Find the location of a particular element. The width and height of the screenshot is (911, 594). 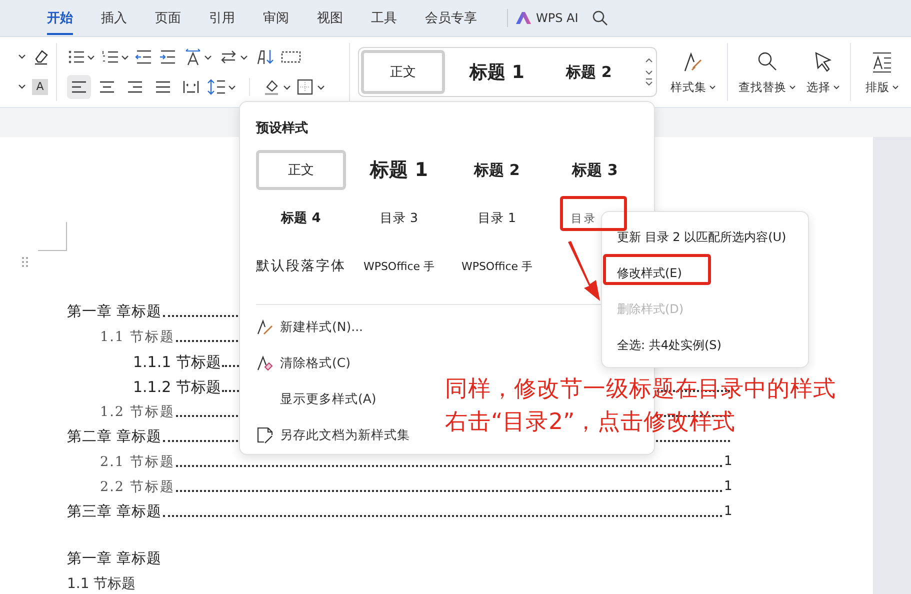

annotation-text: 同样，修改节一级标题在目录中的样式 is located at coordinates (640, 389).